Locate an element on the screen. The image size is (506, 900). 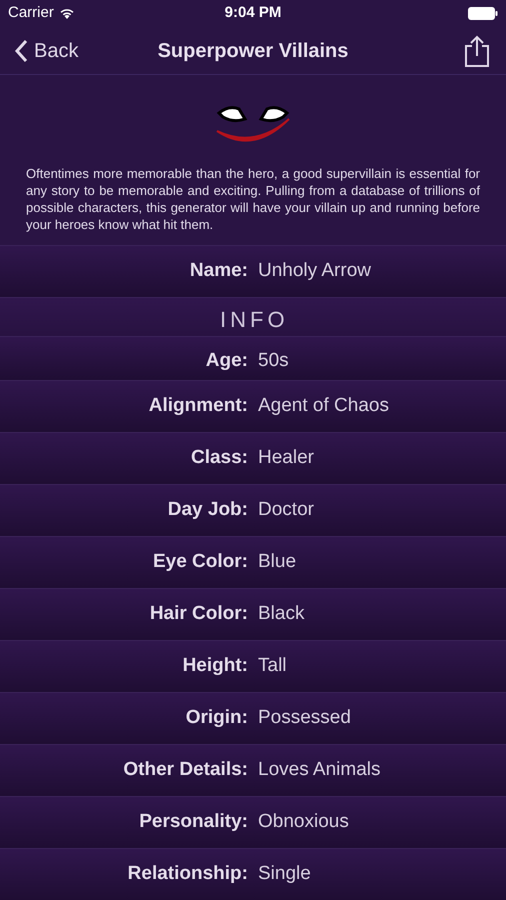
attribute-value: Tall is located at coordinates (272, 666).